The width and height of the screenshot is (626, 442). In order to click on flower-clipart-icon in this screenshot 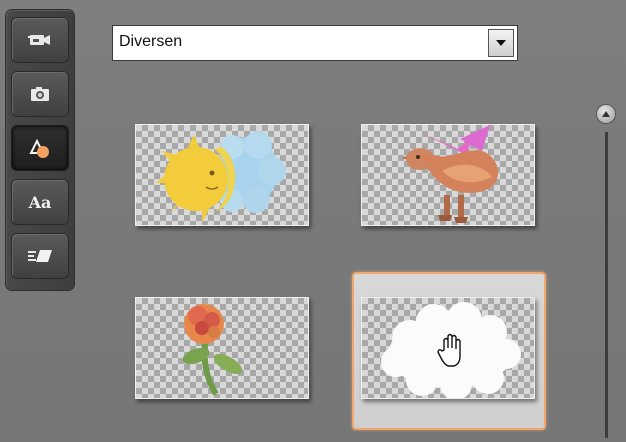, I will do `click(212, 350)`.